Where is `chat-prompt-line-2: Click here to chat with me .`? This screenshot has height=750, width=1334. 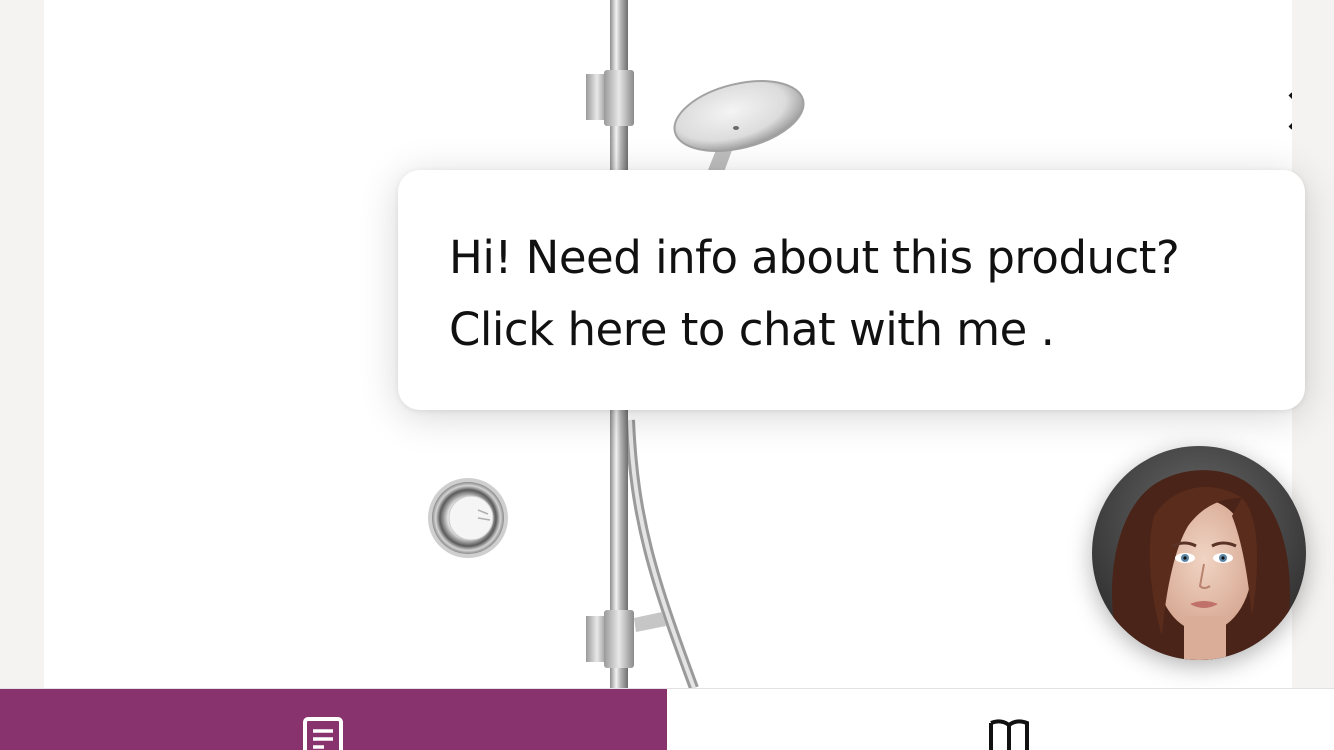
chat-prompt-line-2: Click here to chat with me . is located at coordinates (752, 329).